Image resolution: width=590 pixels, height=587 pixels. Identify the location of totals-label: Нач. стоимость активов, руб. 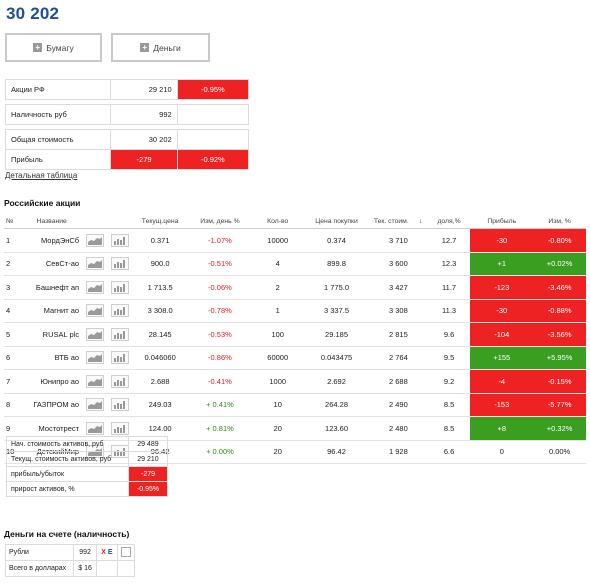
(67, 444).